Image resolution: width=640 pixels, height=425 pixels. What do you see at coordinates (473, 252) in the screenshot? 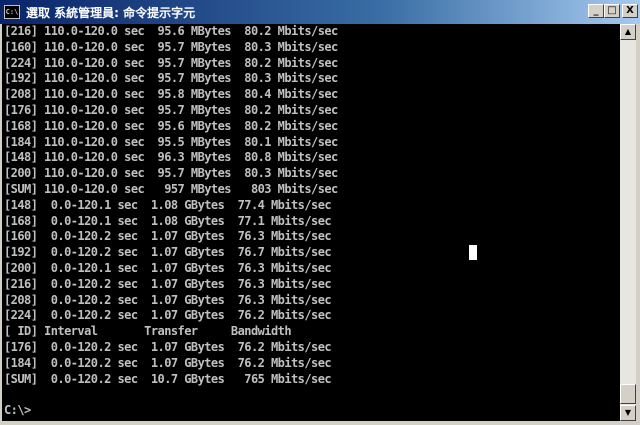
I see `text-cursor` at bounding box center [473, 252].